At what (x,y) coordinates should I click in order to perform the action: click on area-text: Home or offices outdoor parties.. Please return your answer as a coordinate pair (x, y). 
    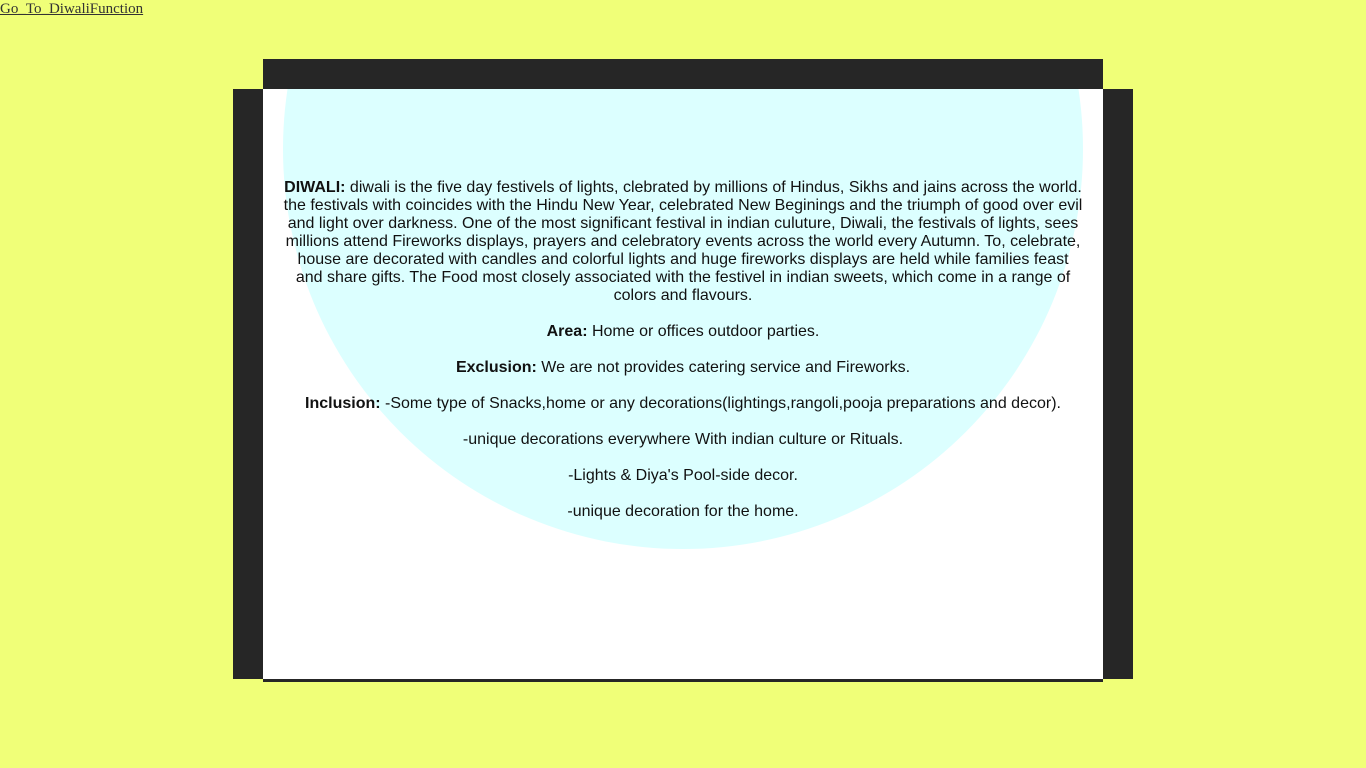
    Looking at the image, I should click on (703, 331).